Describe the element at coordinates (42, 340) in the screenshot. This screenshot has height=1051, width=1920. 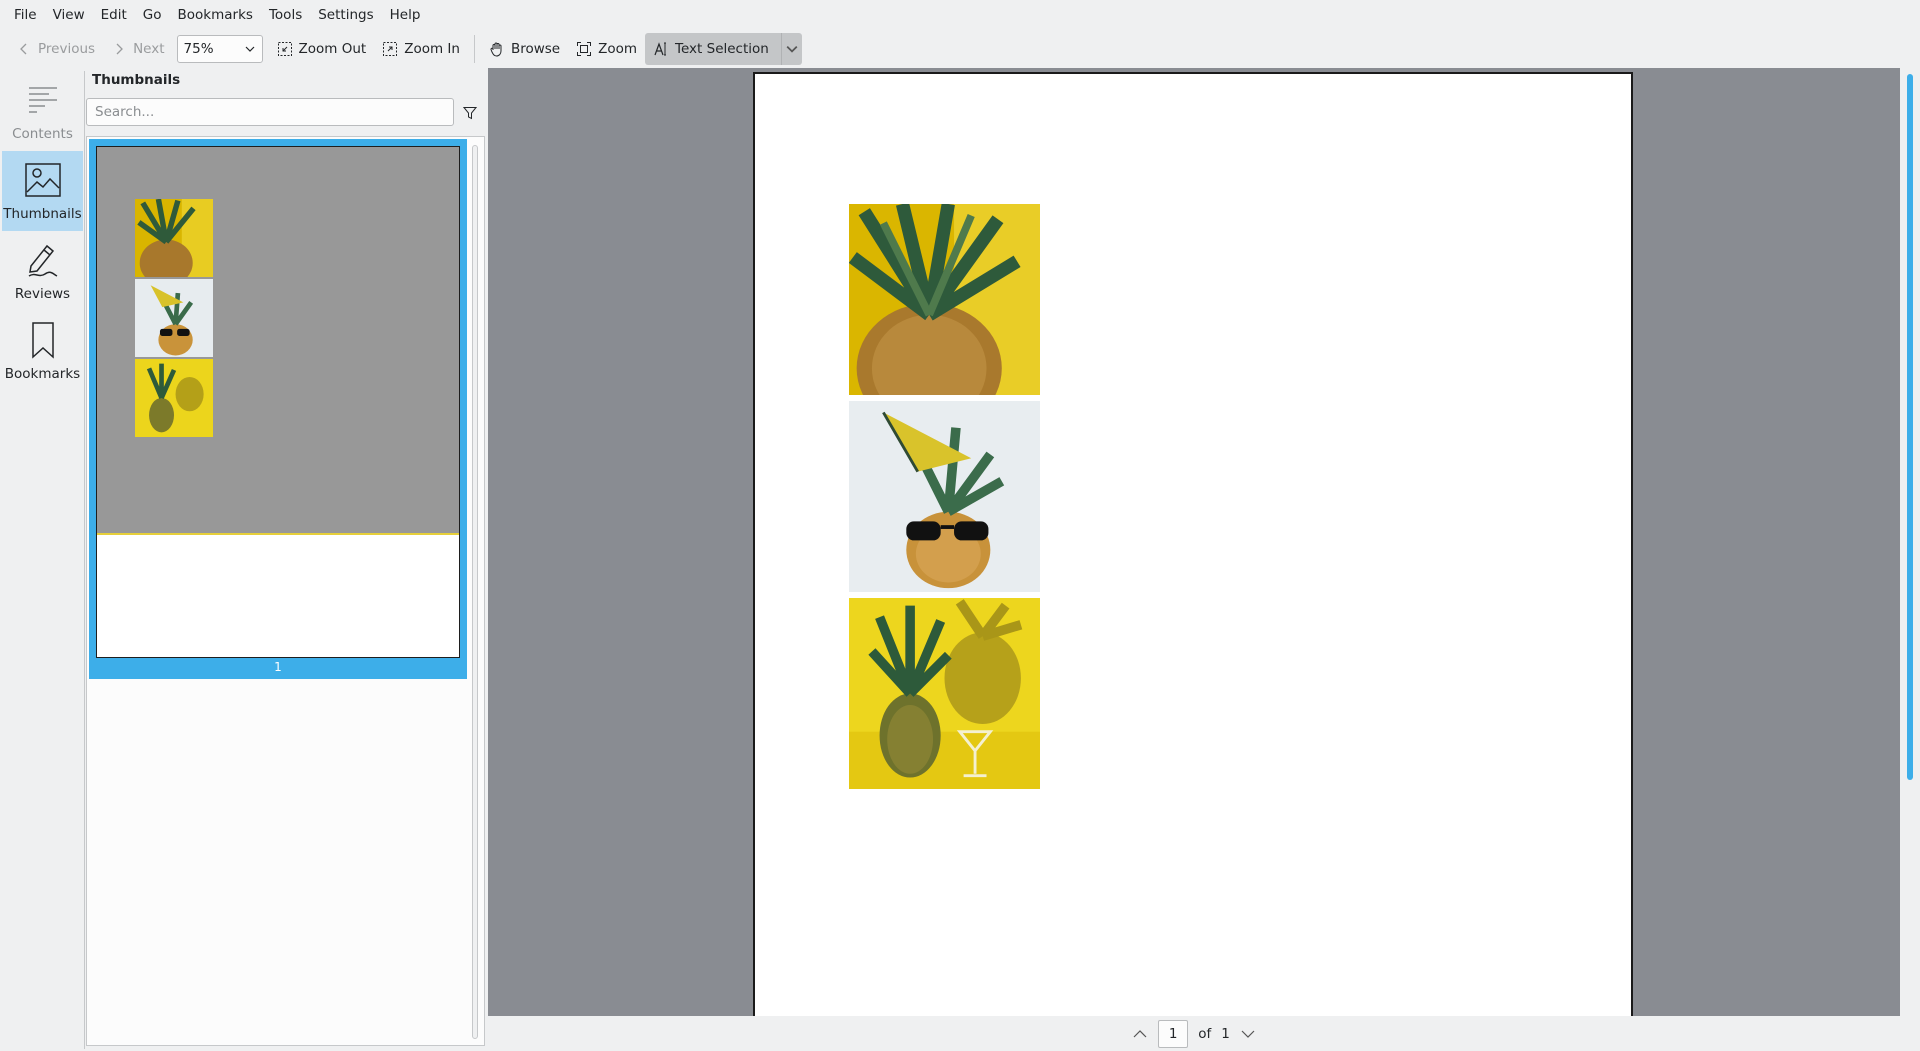
I see `bookmark-icon` at that location.